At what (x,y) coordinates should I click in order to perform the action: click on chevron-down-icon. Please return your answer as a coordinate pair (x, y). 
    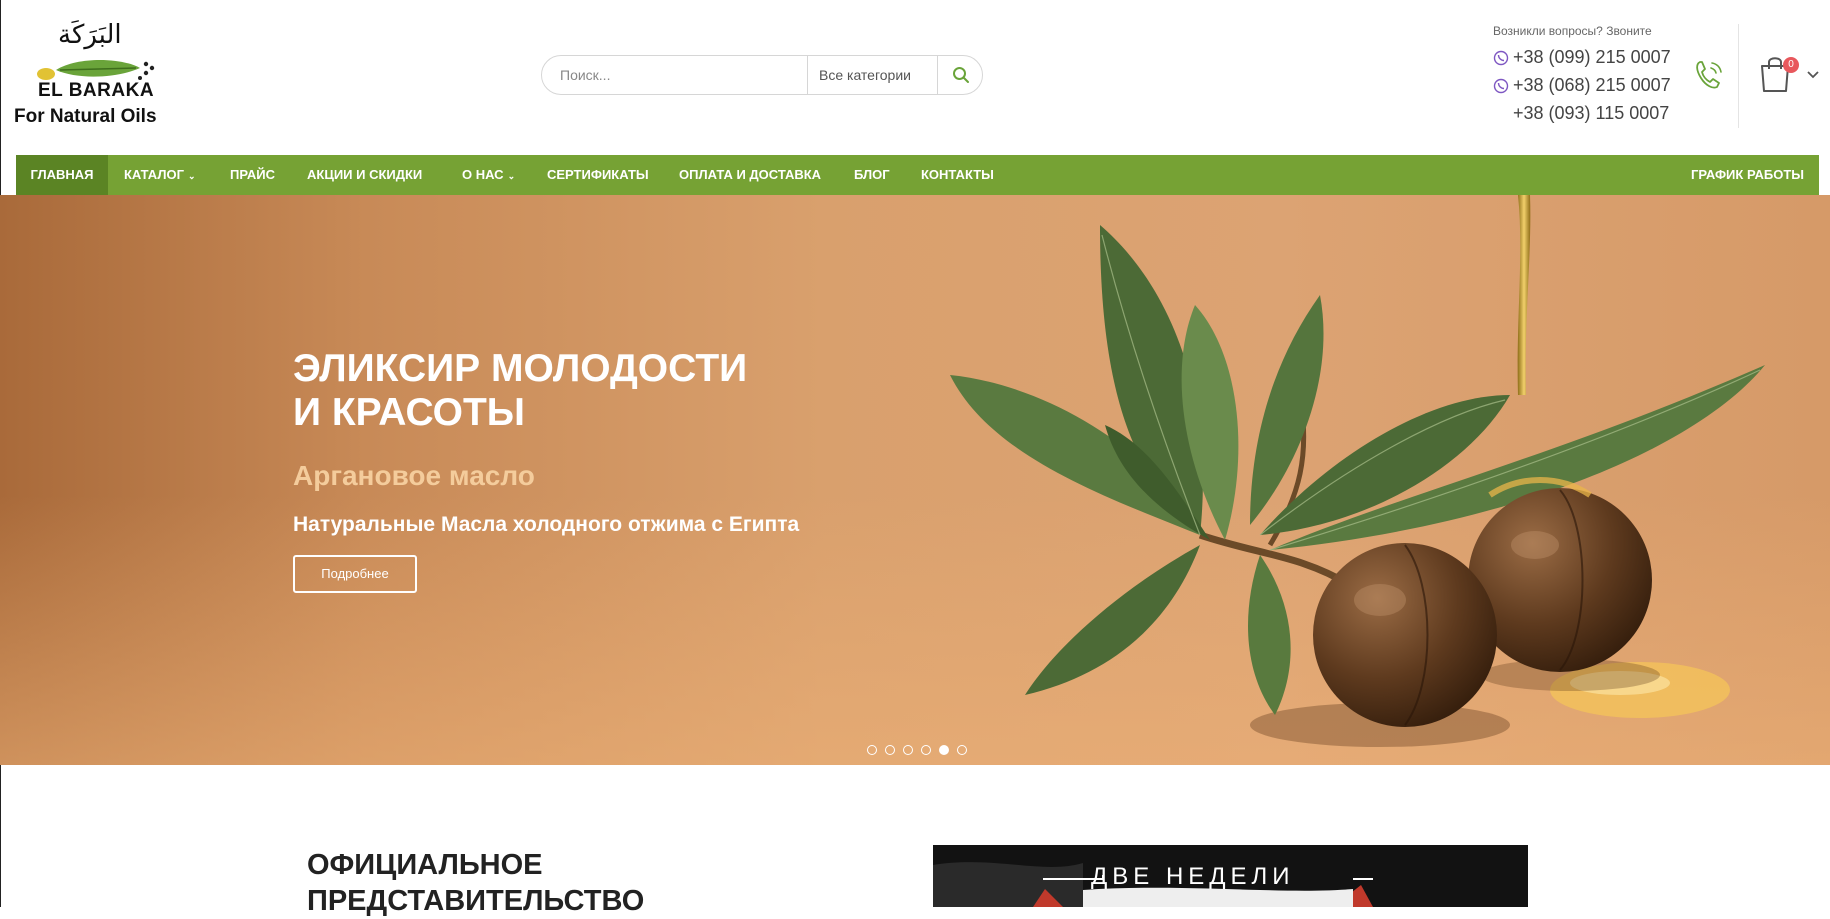
    Looking at the image, I should click on (1813, 75).